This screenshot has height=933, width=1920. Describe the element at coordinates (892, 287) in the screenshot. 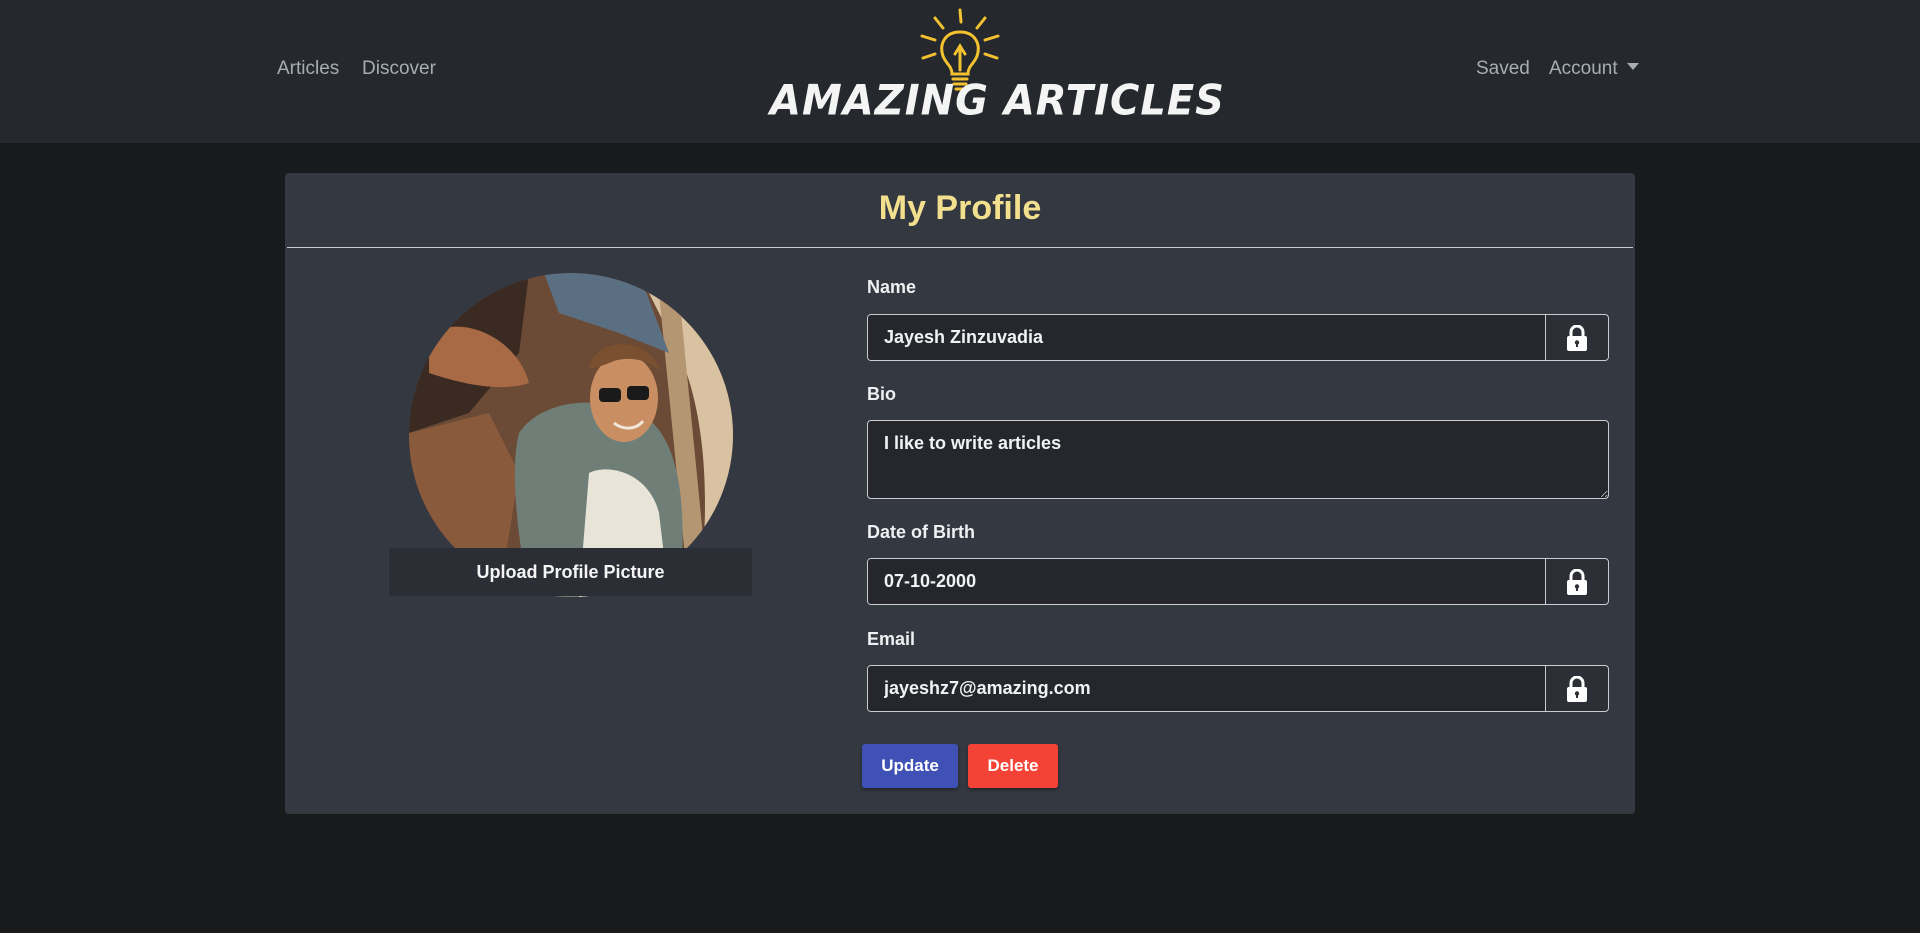

I see `name-label: Name` at that location.